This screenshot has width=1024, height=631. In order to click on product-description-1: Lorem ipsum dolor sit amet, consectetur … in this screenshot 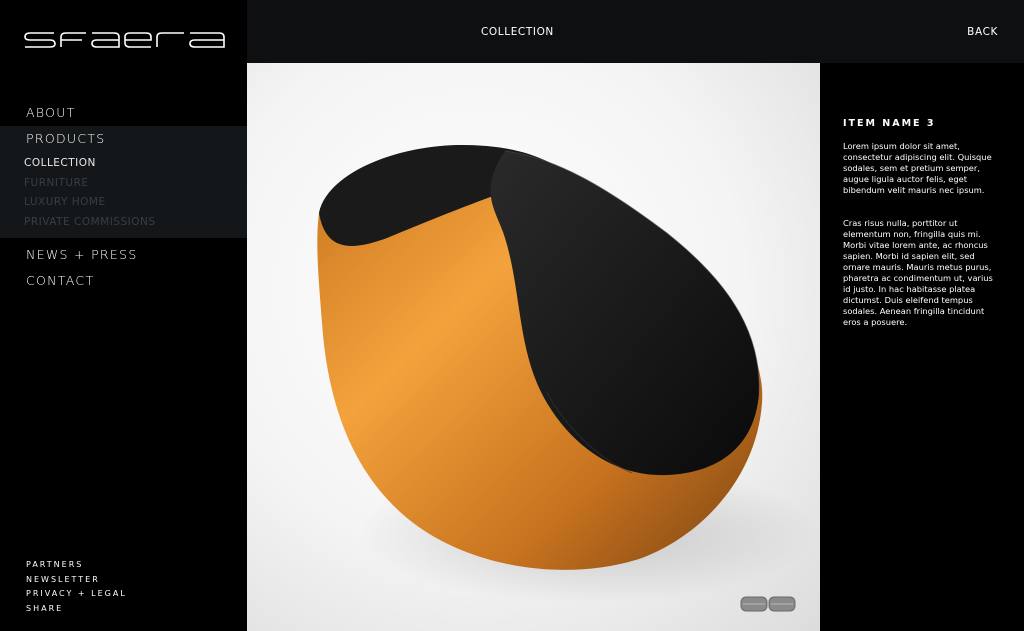, I will do `click(917, 168)`.